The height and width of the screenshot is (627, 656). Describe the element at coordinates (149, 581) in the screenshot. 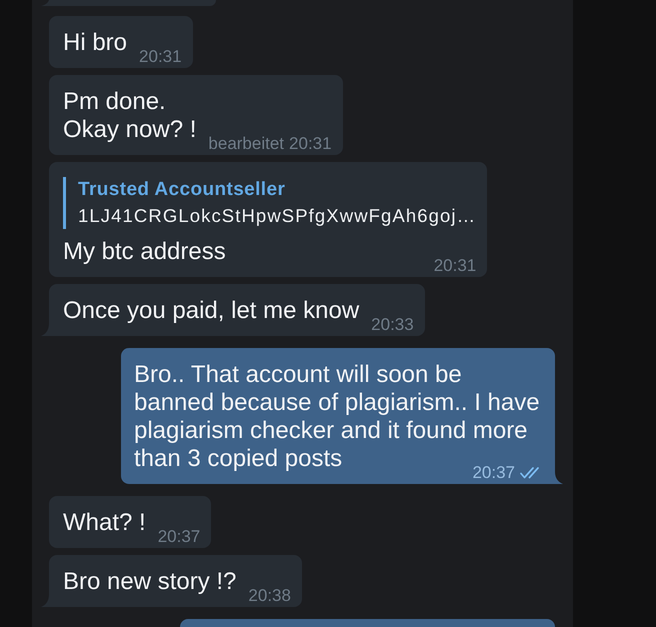

I see `message-text: Bro new story !?` at that location.